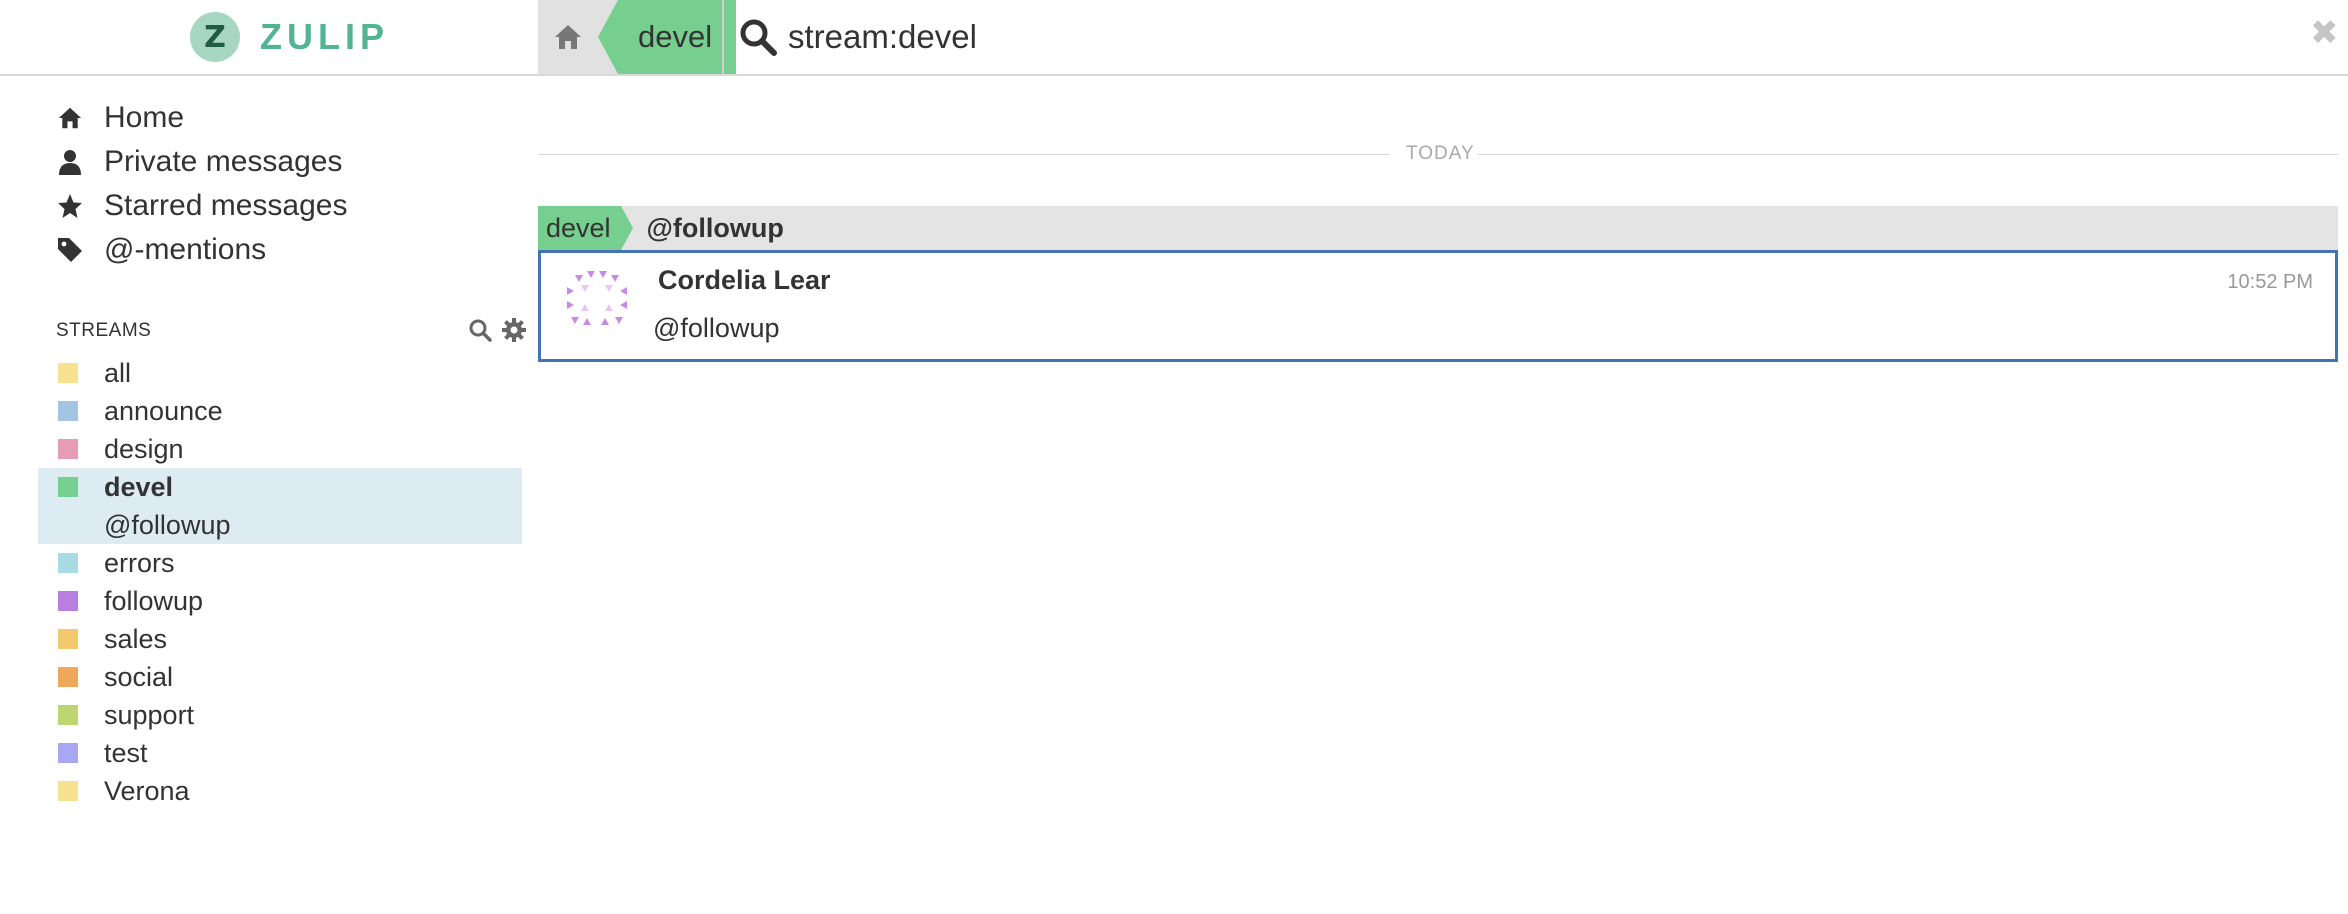  I want to click on topic-item-followup: @followup, so click(280, 525).